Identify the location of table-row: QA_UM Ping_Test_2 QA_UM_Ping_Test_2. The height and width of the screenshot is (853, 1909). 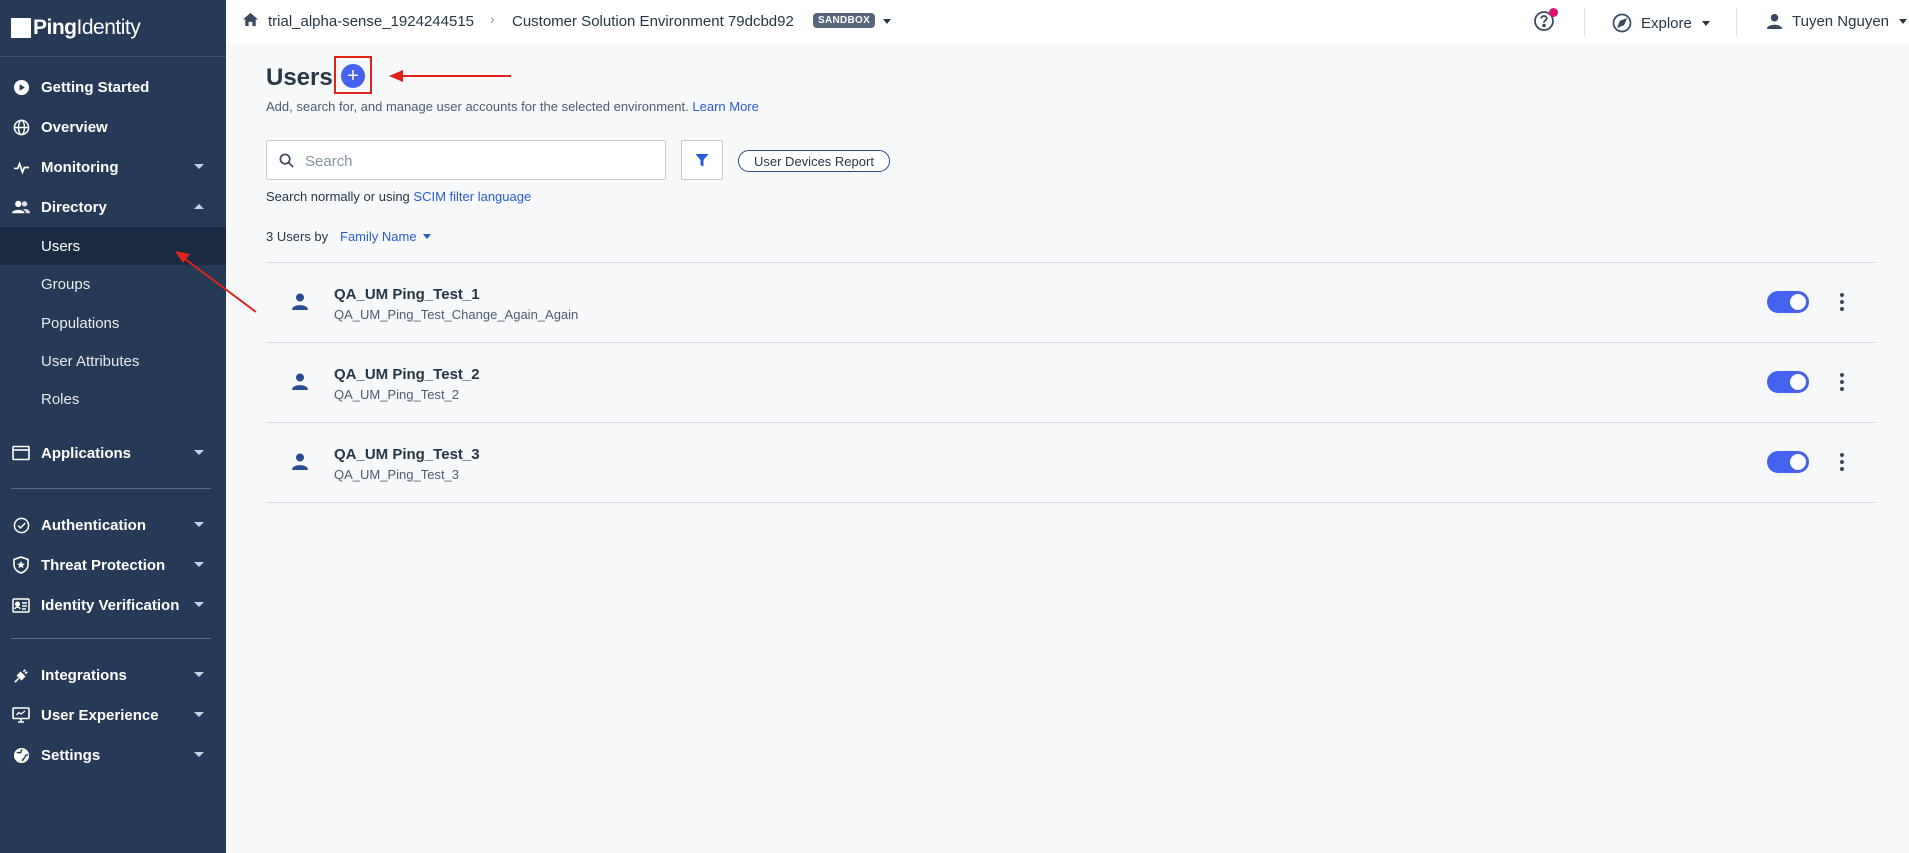
(1071, 383).